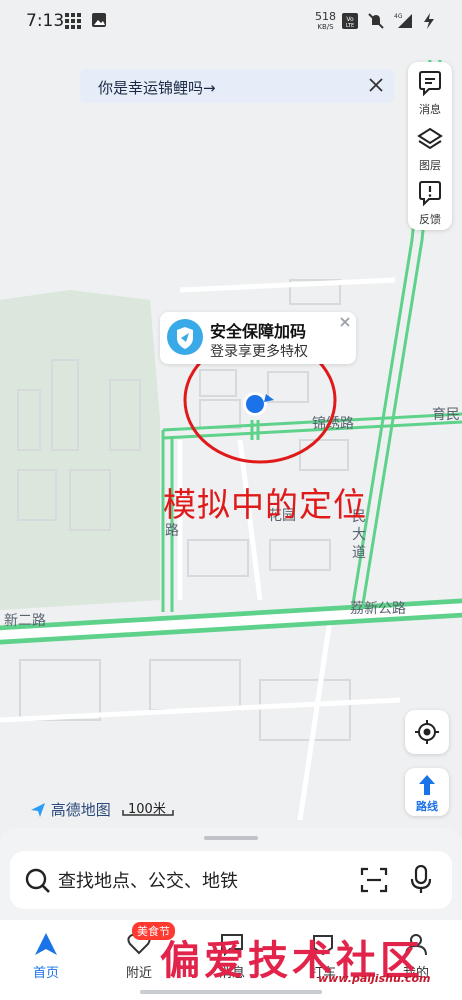  I want to click on tool-message: 消息, so click(430, 92).